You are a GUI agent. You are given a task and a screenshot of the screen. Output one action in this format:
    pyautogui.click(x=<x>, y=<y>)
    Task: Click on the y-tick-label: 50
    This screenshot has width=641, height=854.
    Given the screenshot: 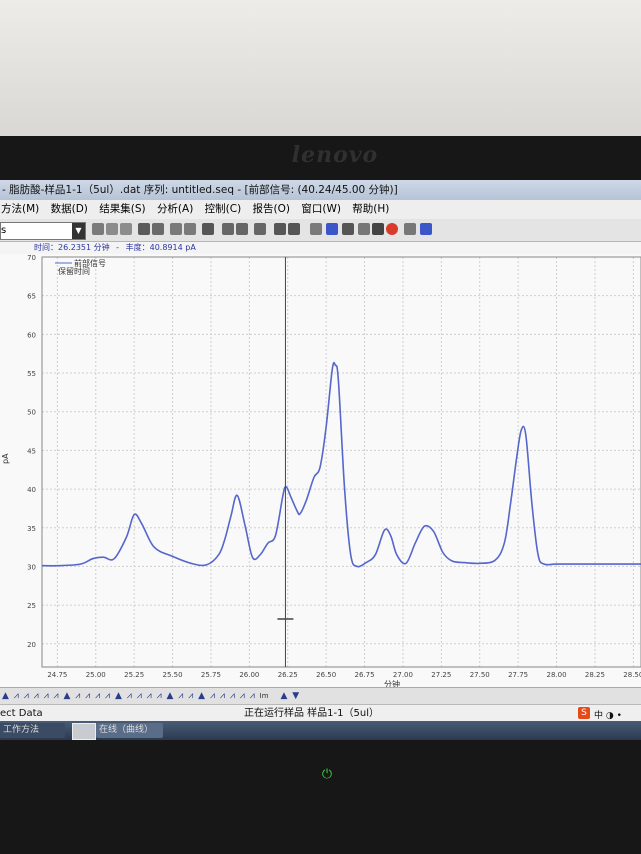 What is the action you would take?
    pyautogui.click(x=31, y=413)
    